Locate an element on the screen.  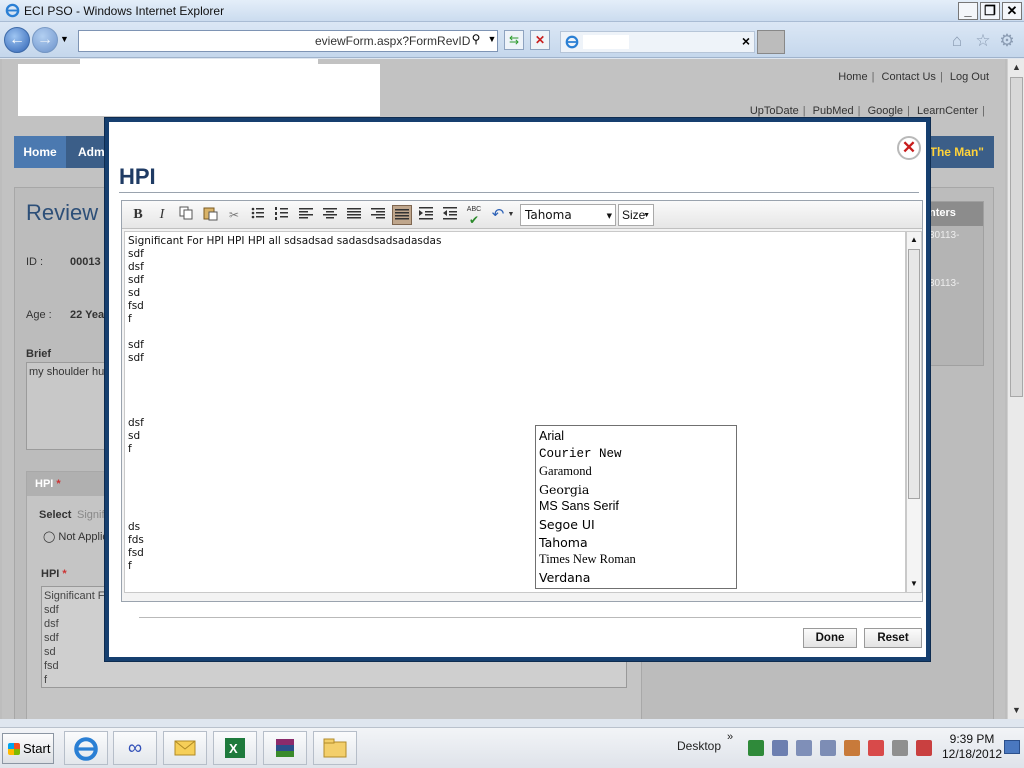
taskbar-winrar-icon is located at coordinates (285, 748).